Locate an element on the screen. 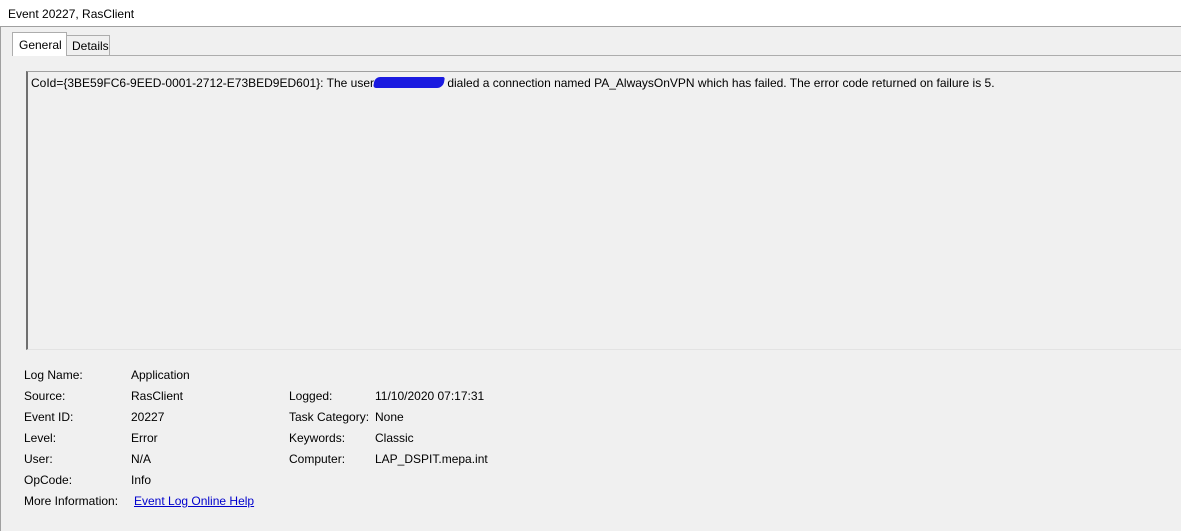 This screenshot has width=1181, height=531. window-title: Event 20227, RasClient is located at coordinates (71, 14).